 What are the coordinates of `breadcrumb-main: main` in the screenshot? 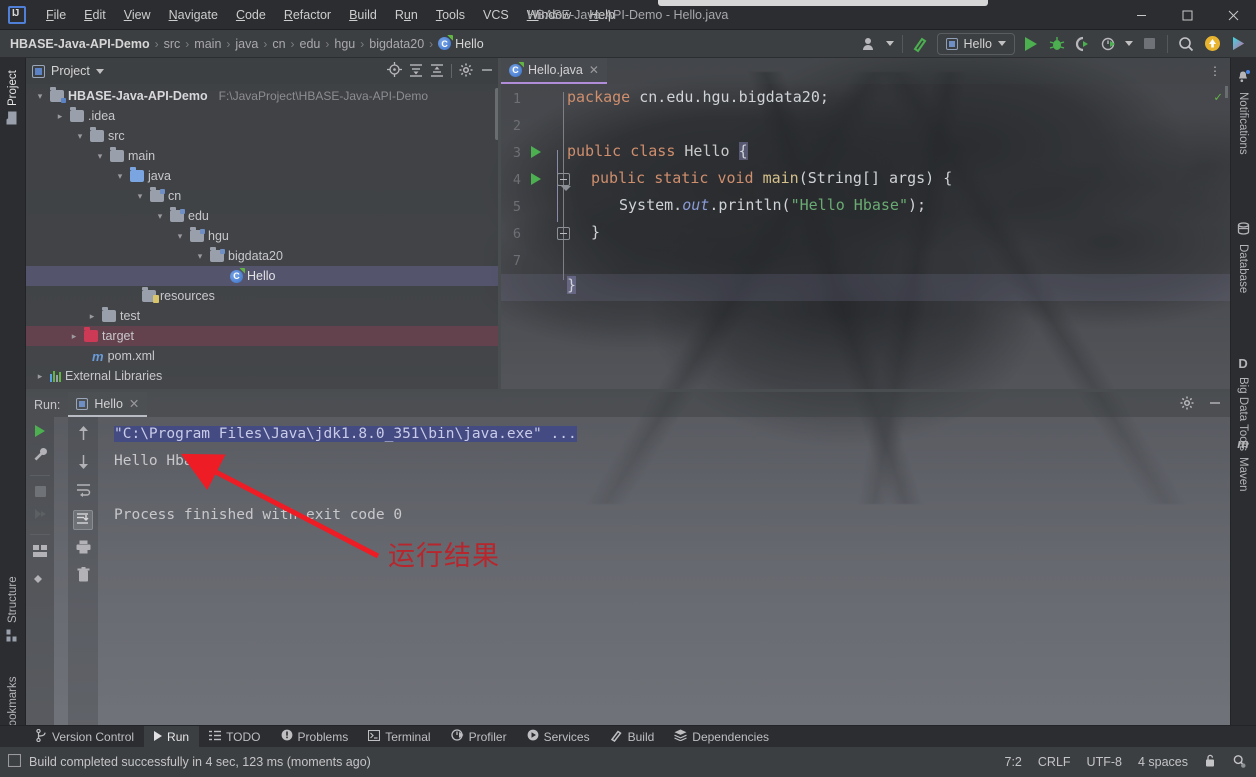 It's located at (207, 44).